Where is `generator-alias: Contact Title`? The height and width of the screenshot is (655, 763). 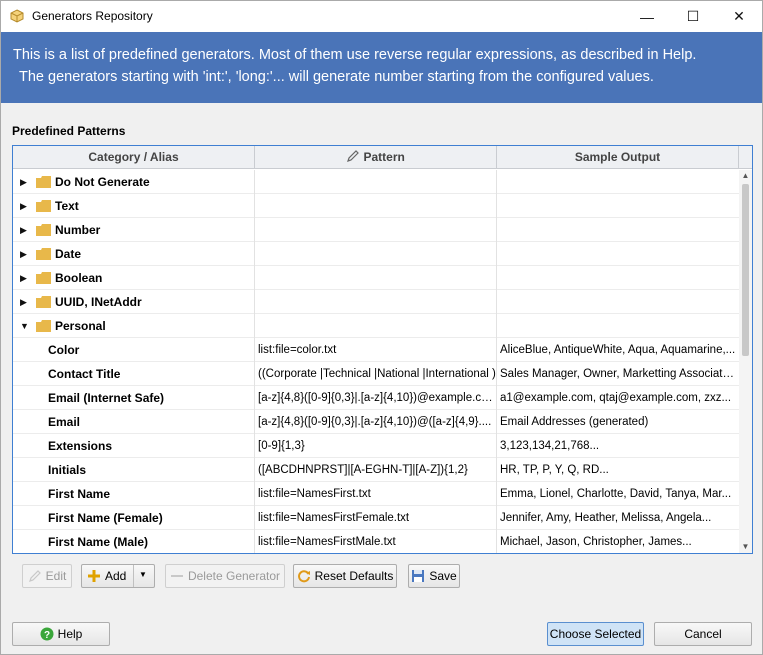 generator-alias: Contact Title is located at coordinates (84, 374).